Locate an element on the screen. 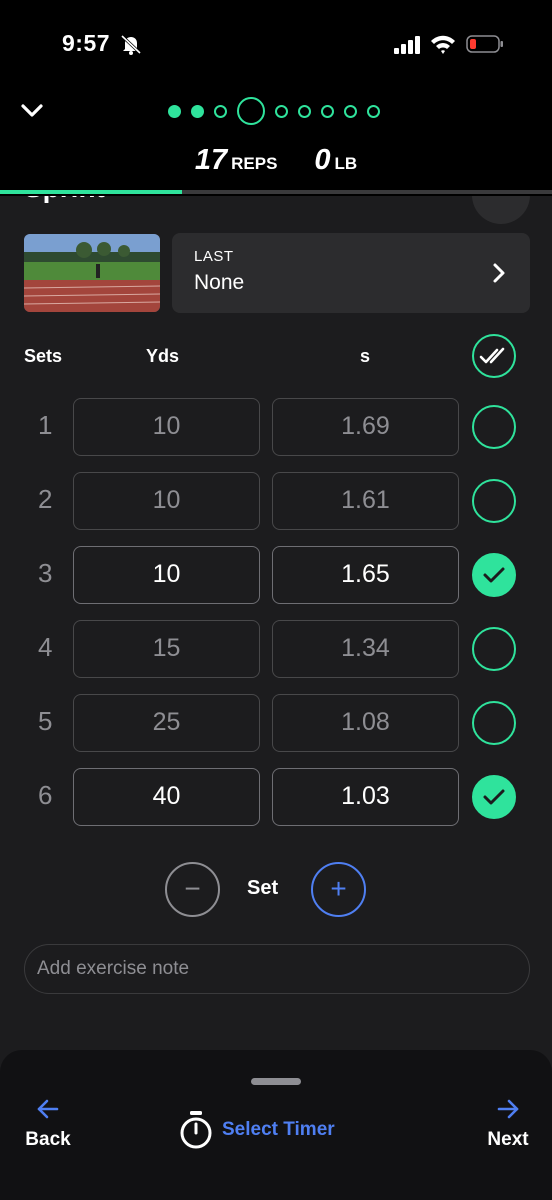 This screenshot has width=552, height=1200. track-image is located at coordinates (92, 273).